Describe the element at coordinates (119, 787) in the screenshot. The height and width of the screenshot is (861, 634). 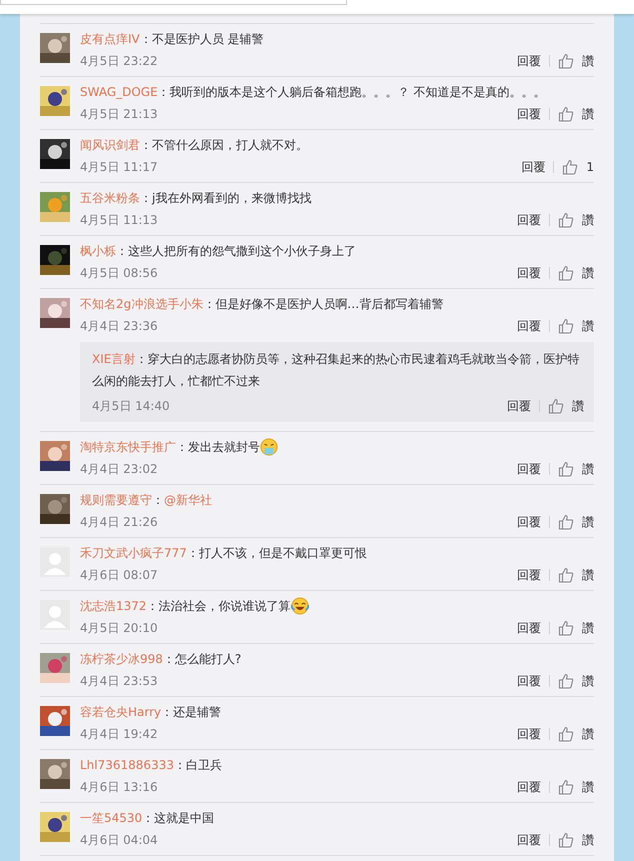
I see `comment-time: 4月6日 13:16` at that location.